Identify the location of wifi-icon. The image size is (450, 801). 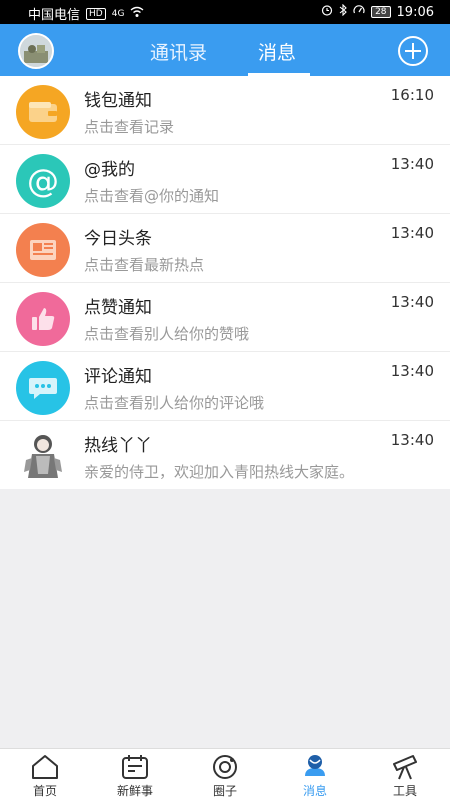
(137, 14).